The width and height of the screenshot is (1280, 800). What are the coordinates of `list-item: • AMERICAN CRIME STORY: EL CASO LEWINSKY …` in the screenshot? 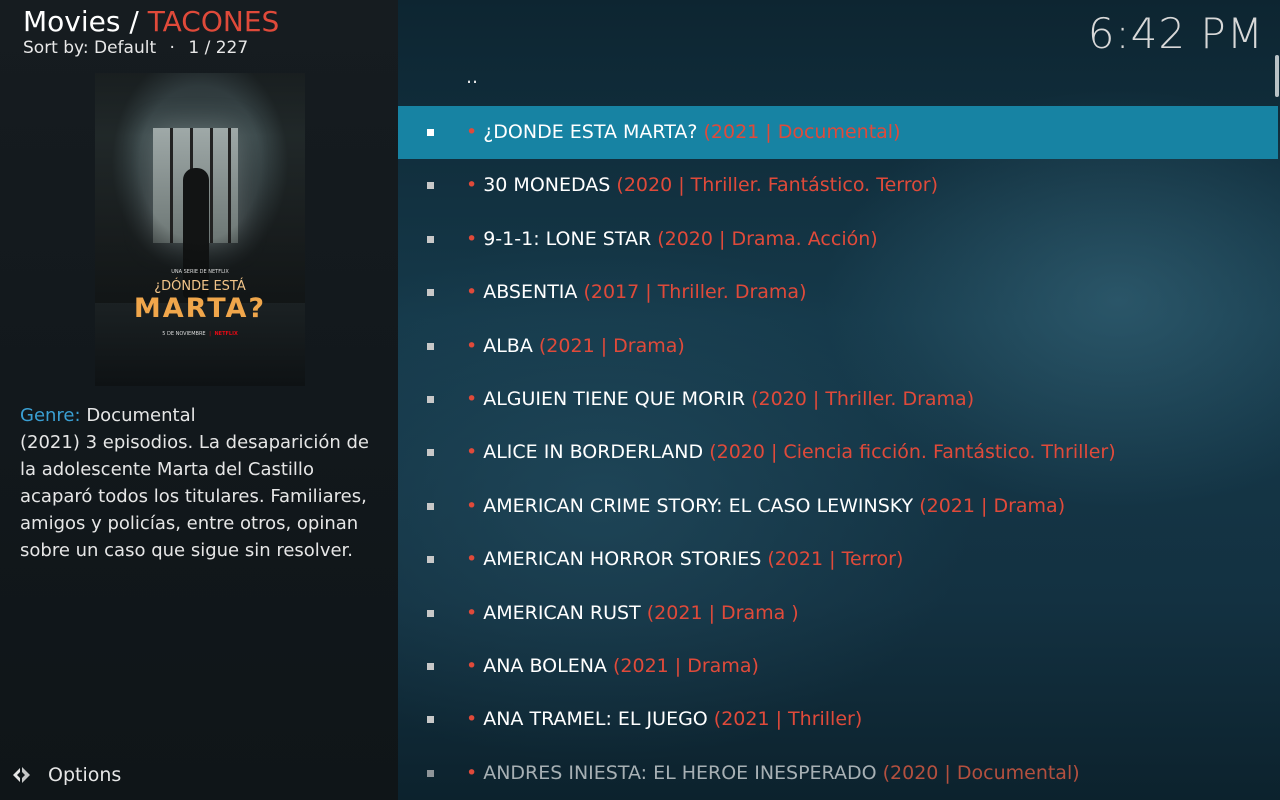 It's located at (838, 506).